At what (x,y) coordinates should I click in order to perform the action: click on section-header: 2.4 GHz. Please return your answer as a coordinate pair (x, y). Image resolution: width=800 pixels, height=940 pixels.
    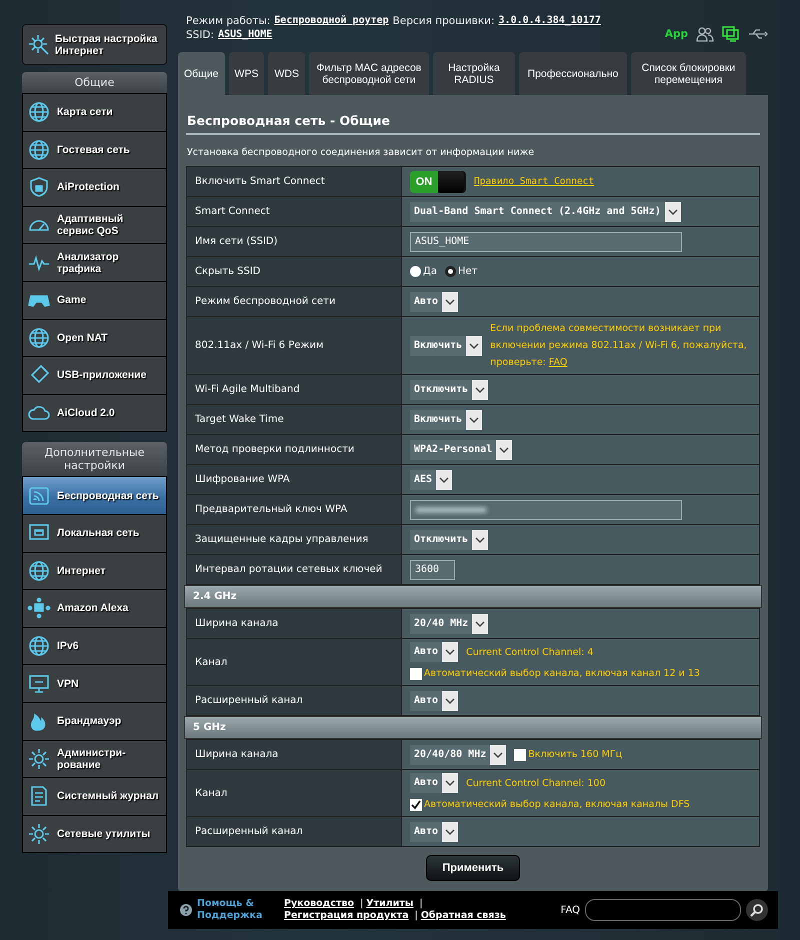
    Looking at the image, I should click on (473, 596).